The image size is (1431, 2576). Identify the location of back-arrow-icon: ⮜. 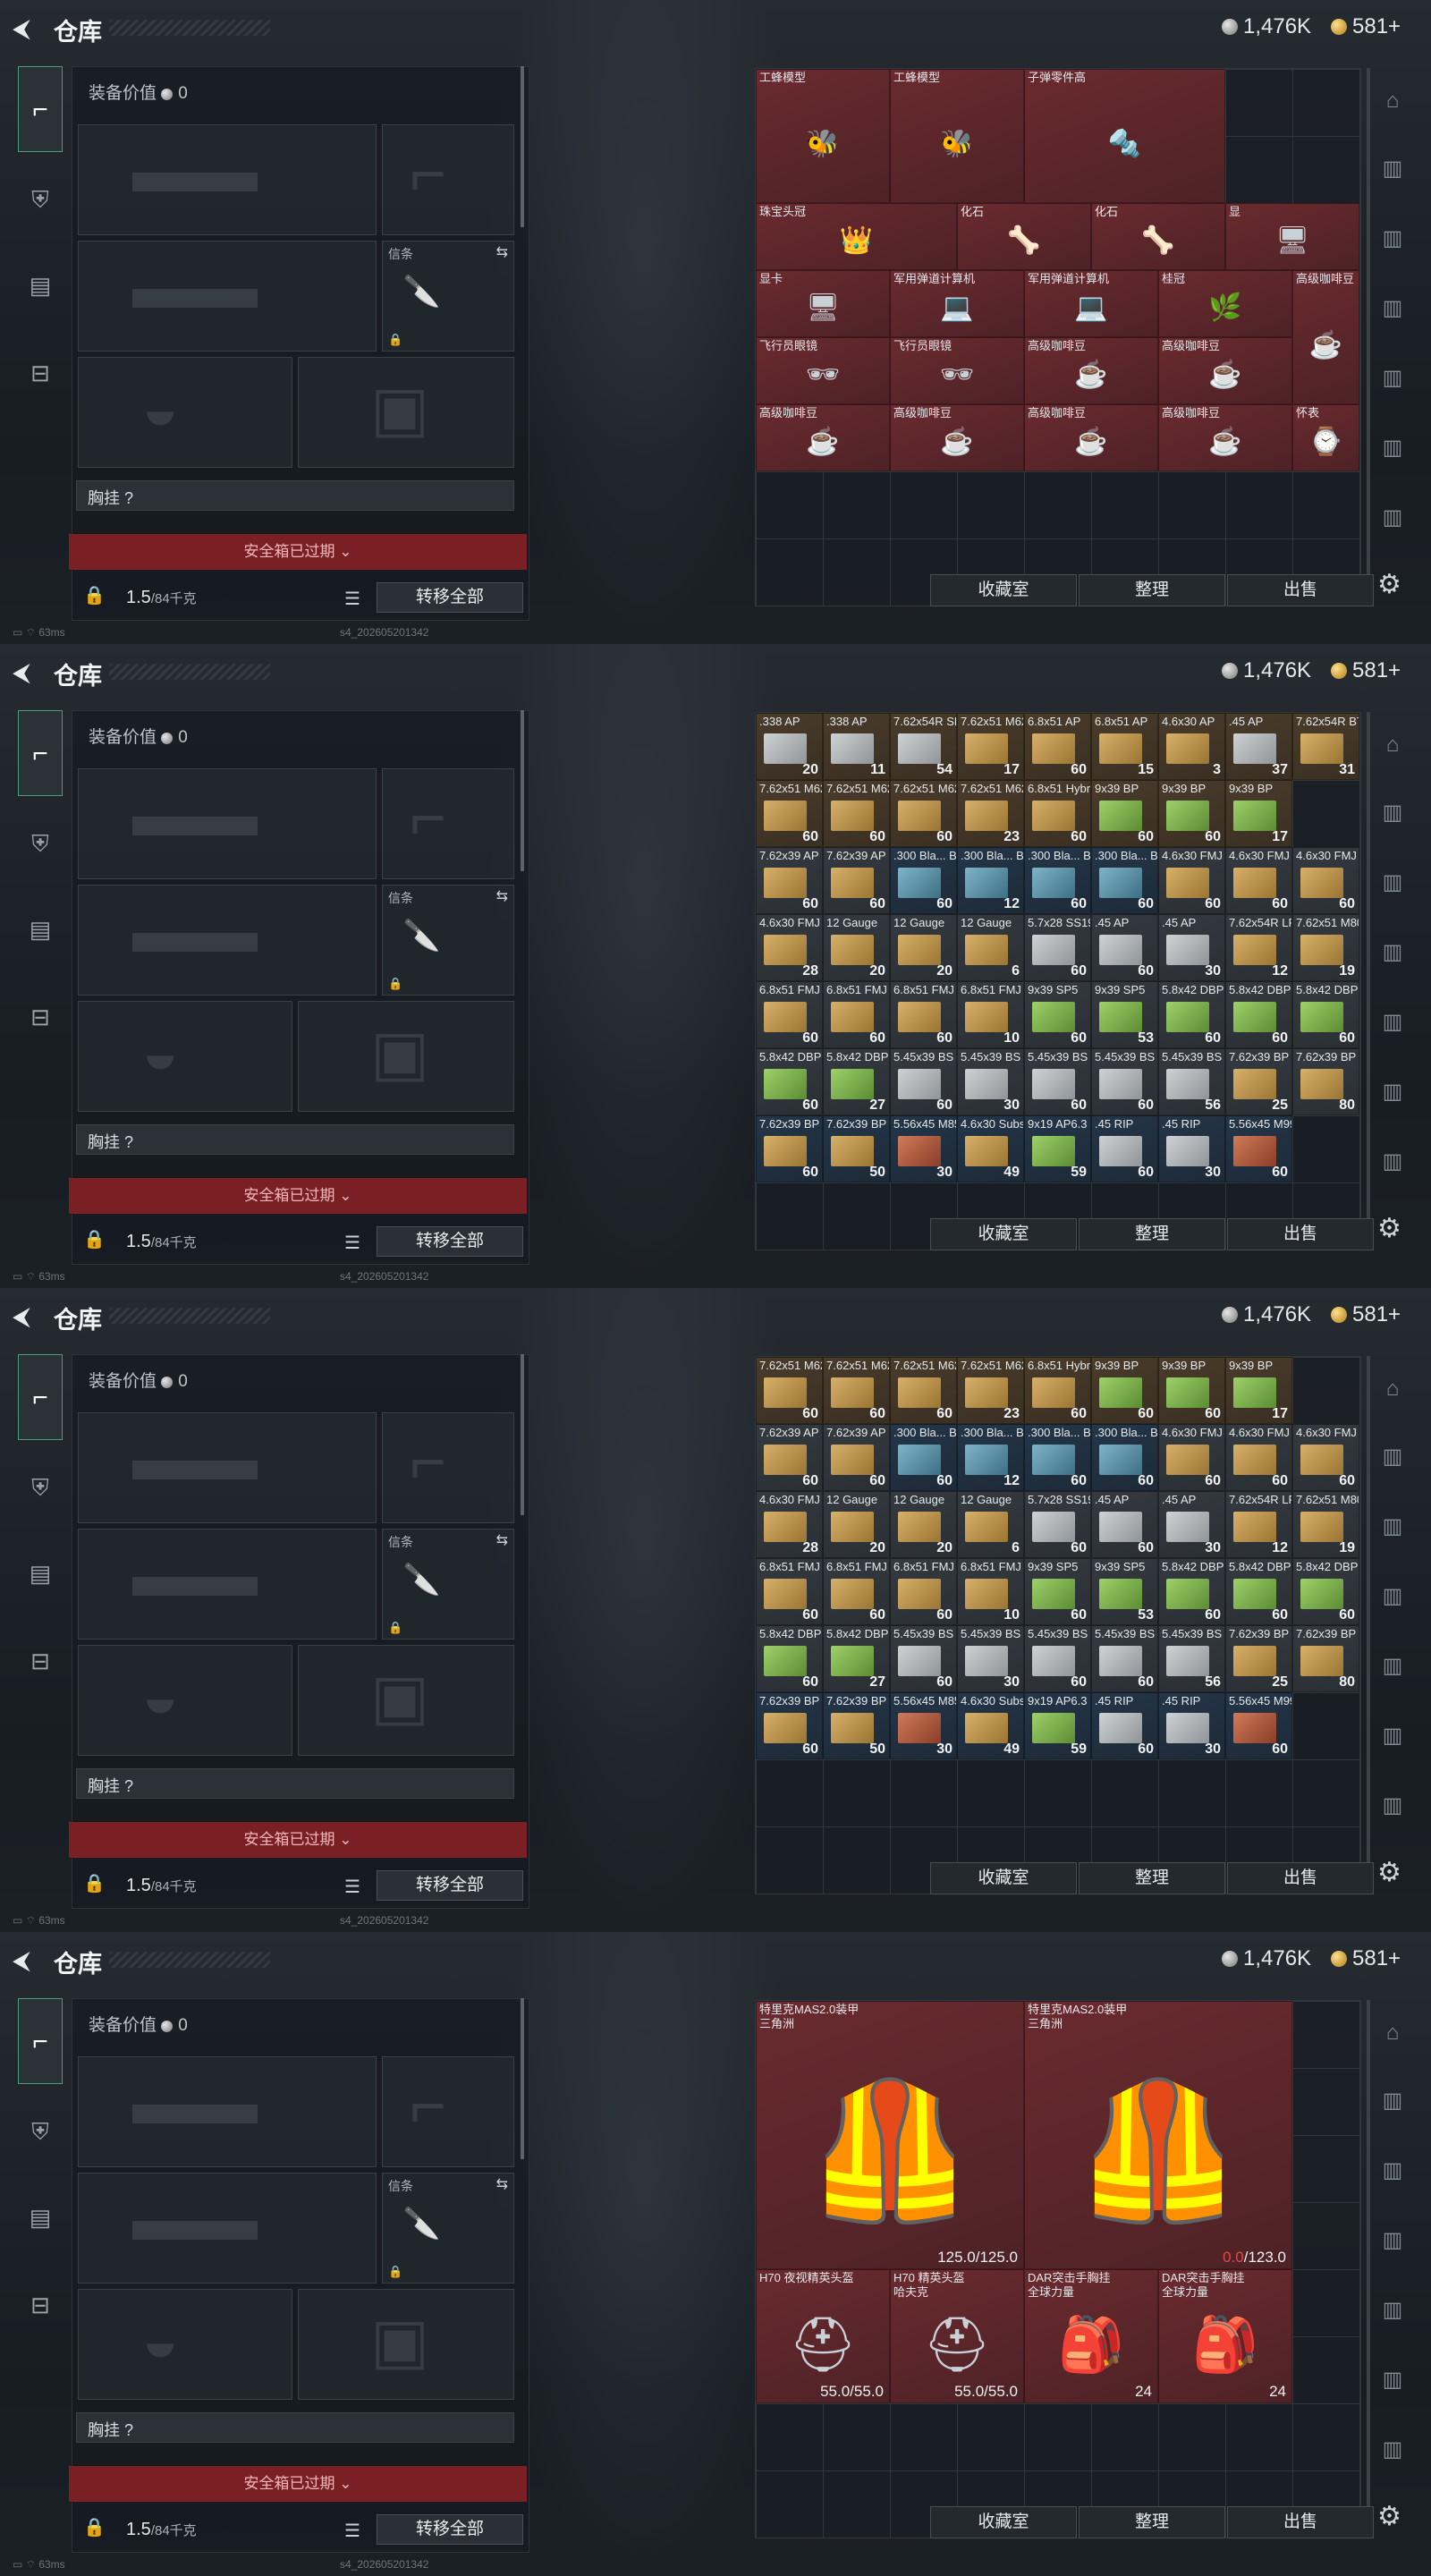
(27, 1316).